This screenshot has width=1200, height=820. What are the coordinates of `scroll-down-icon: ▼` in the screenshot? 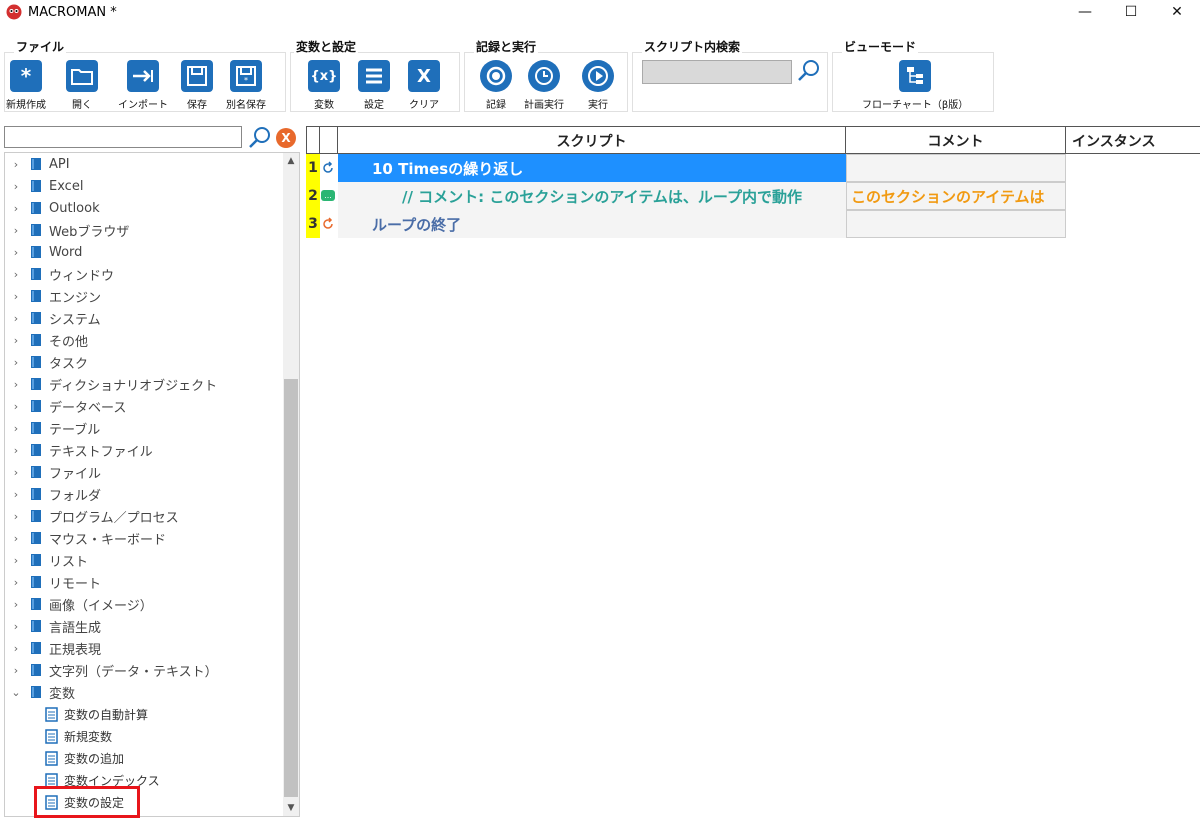 It's located at (291, 808).